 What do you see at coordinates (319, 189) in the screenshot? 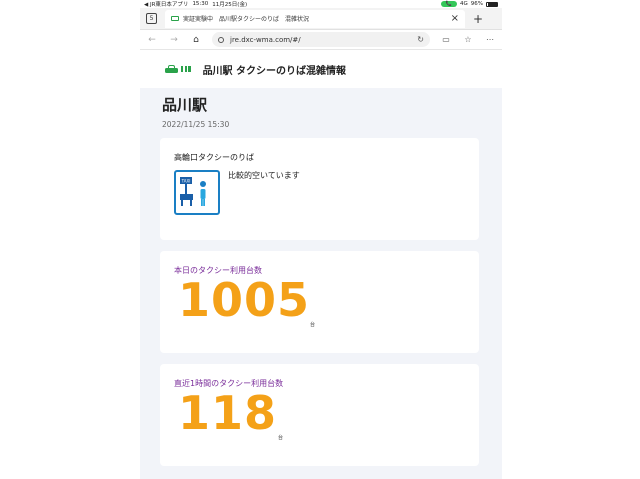
I see `stand-status-card: 高輪口タクシーのりば TAXI 比較的空いています` at bounding box center [319, 189].